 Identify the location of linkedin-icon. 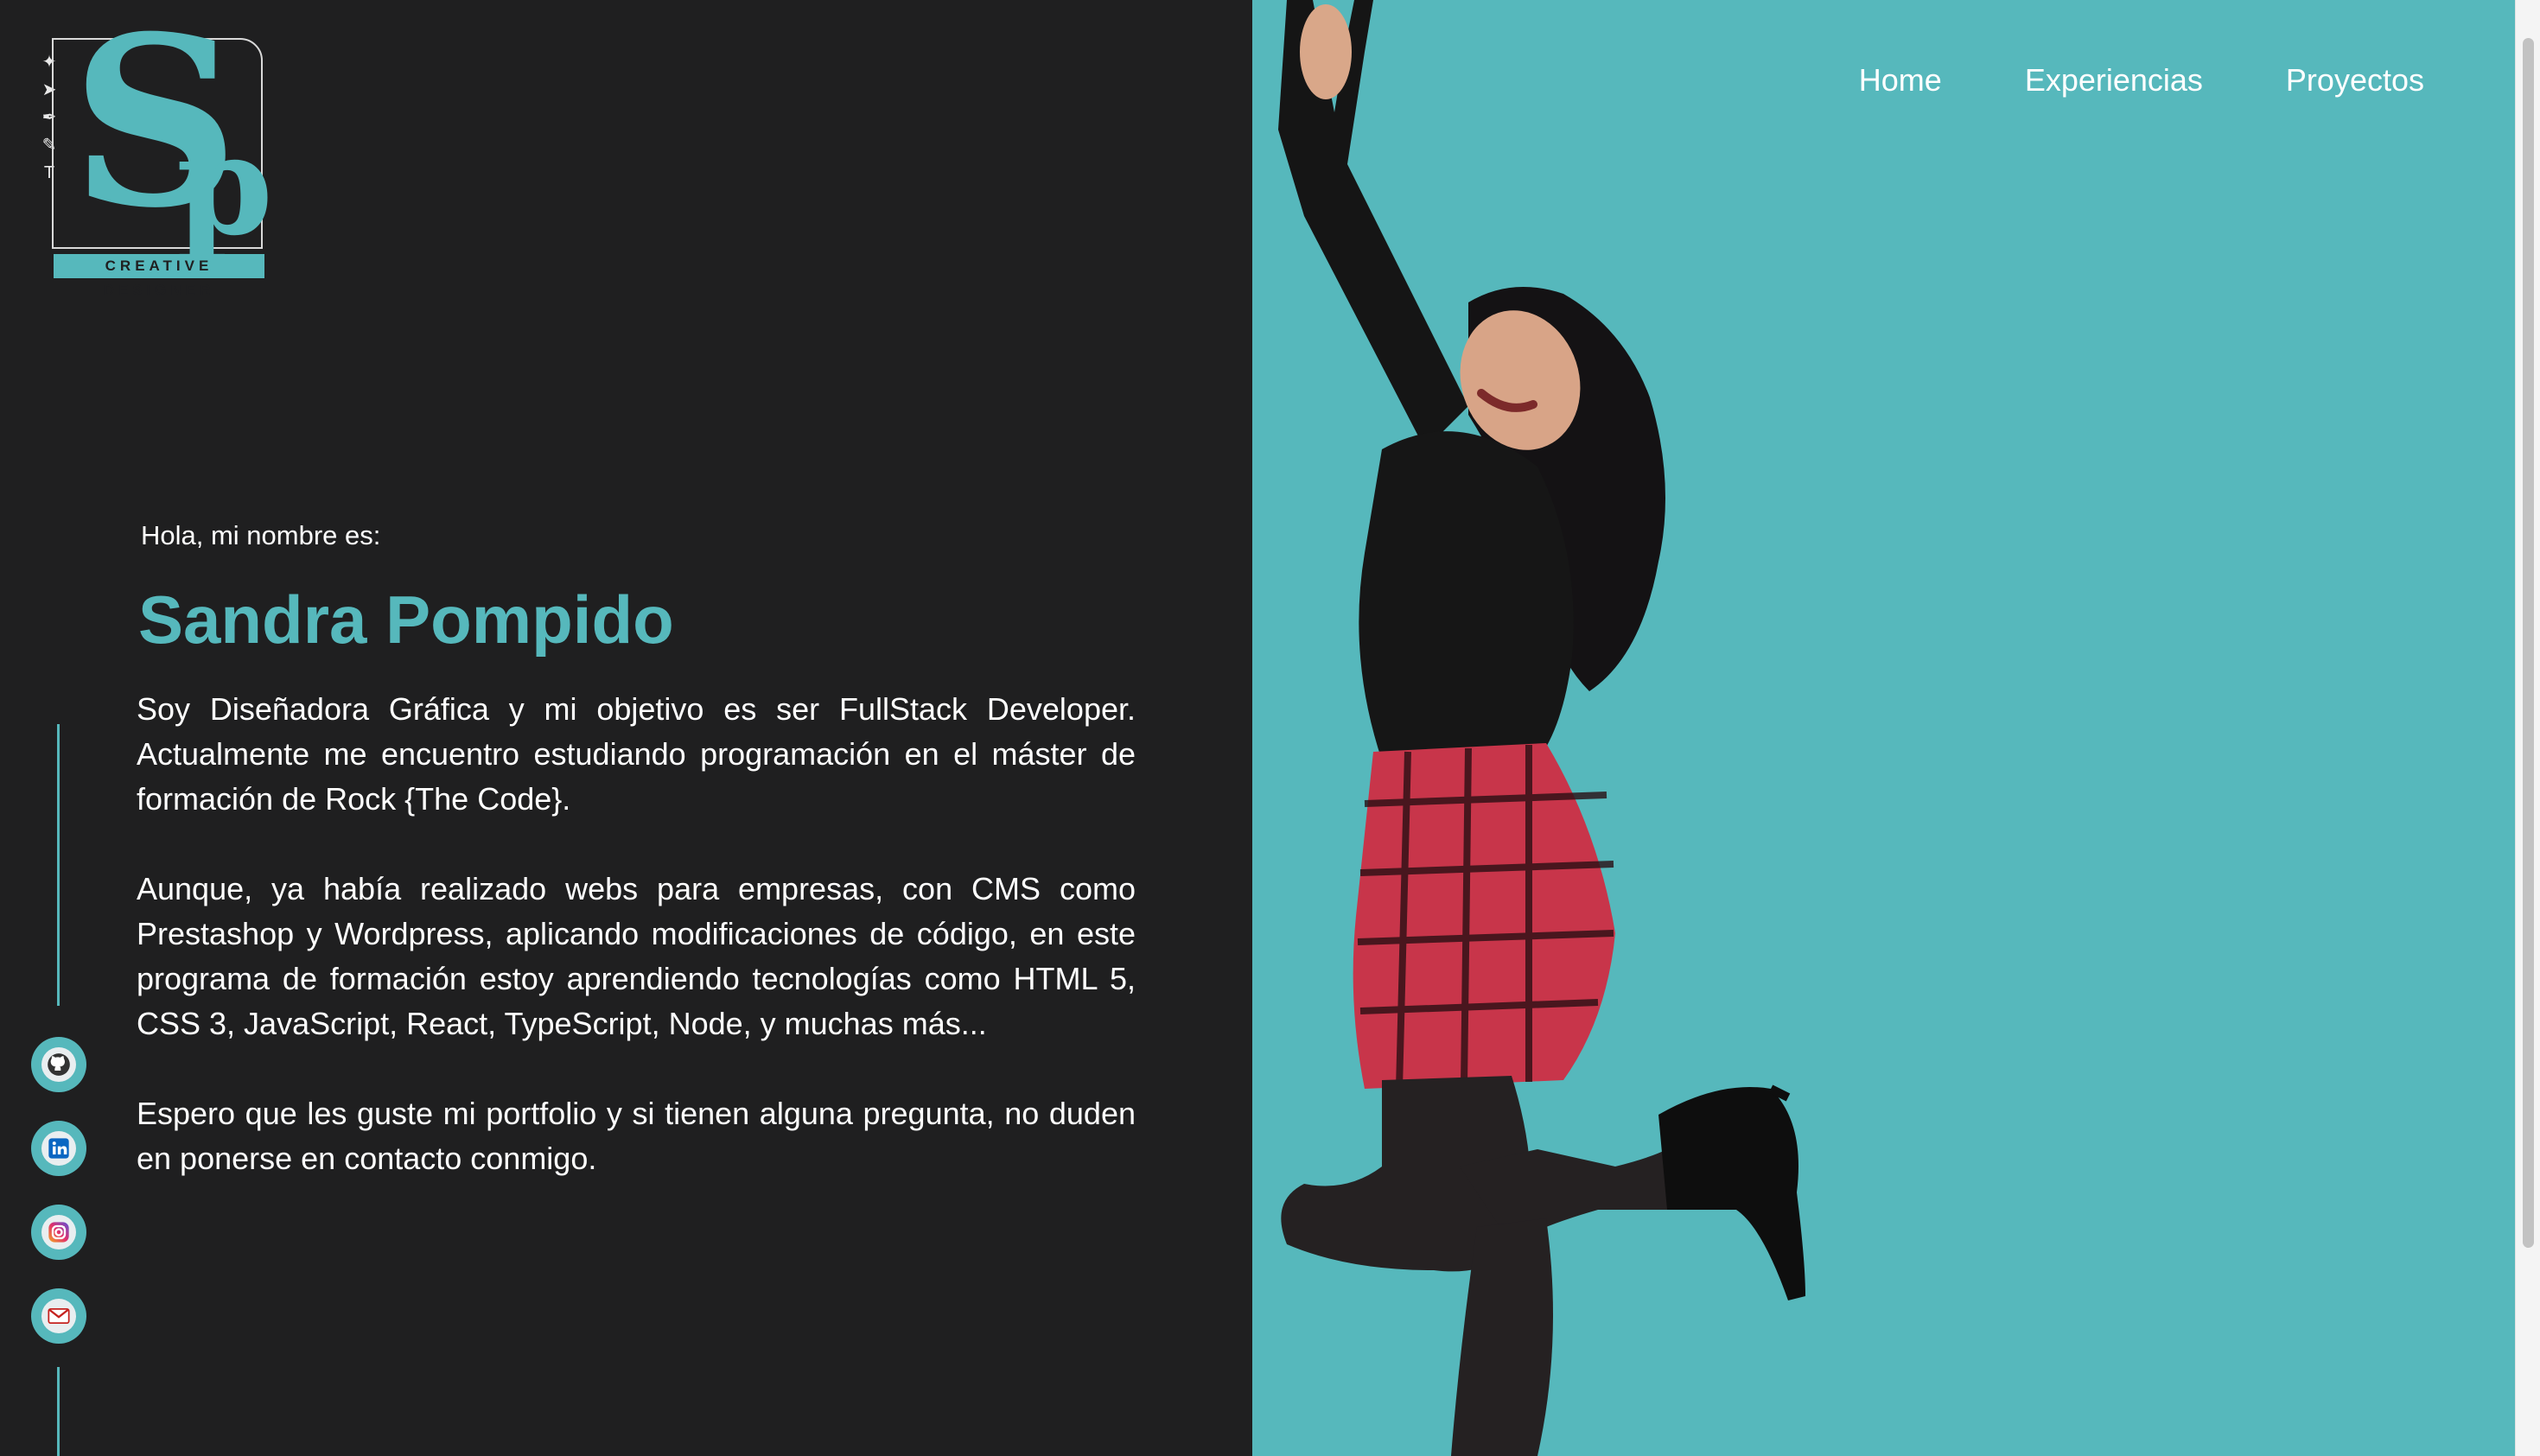
(59, 1148).